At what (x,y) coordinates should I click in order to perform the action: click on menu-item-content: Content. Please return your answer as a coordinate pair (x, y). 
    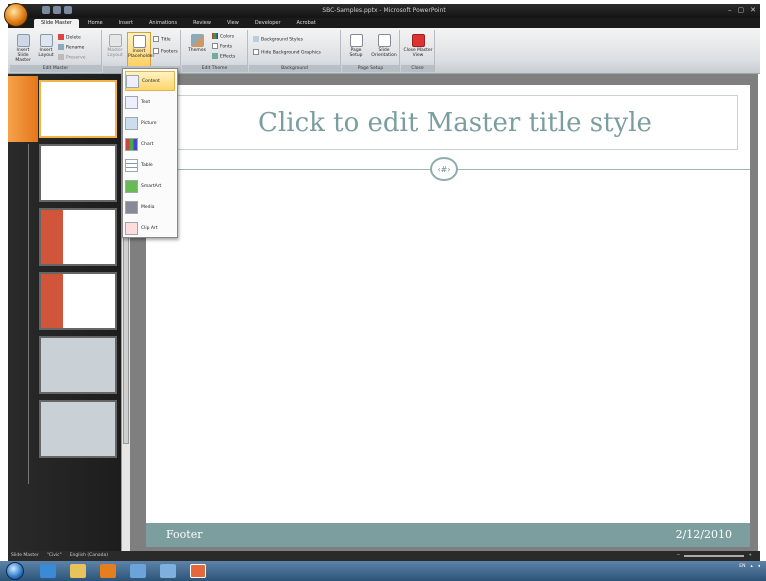
    Looking at the image, I should click on (150, 81).